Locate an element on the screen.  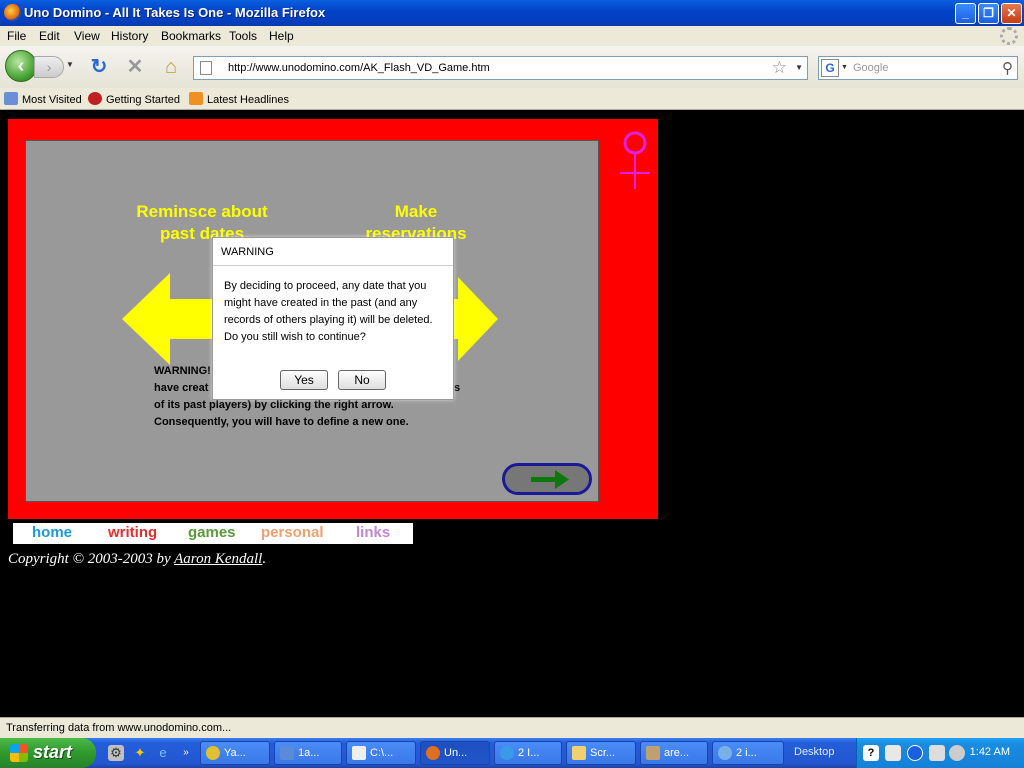
site-nav: home writing games personal links is located at coordinates (213, 533).